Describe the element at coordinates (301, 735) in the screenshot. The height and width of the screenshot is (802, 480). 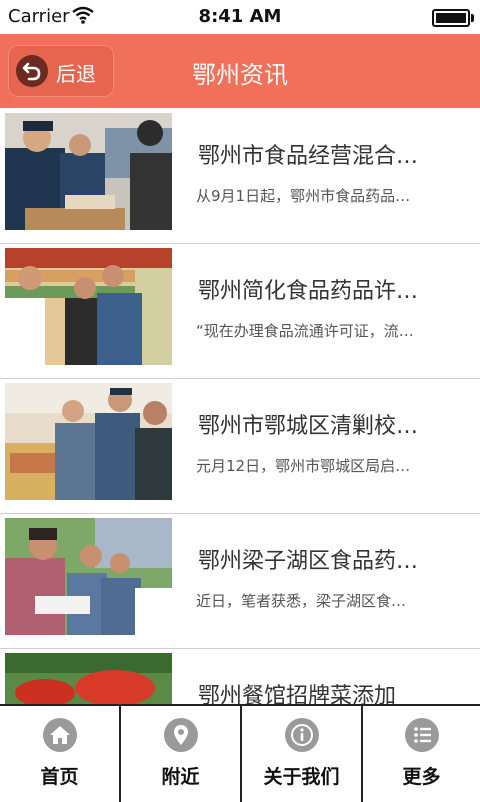
I see `info-icon` at that location.